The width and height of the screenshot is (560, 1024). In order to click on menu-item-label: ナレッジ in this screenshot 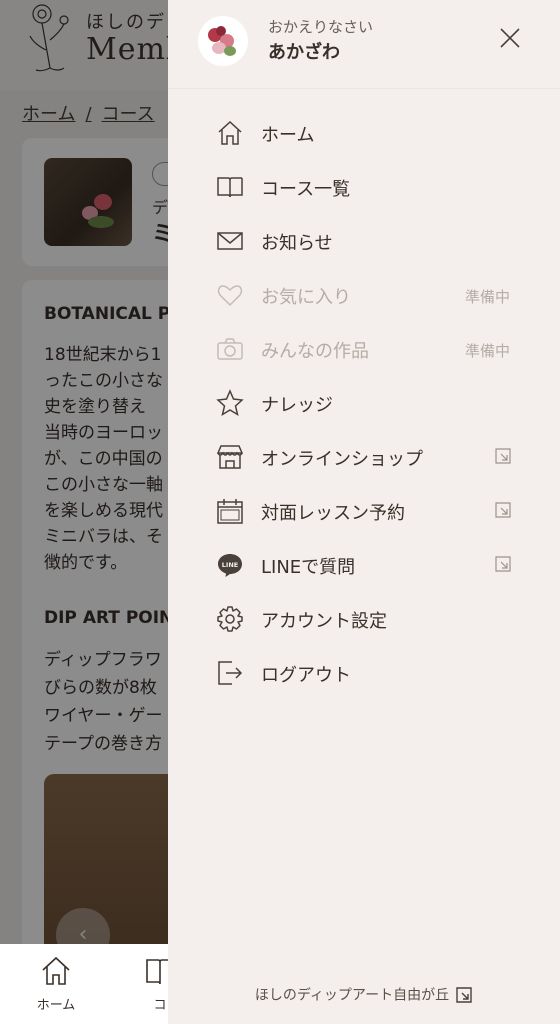, I will do `click(297, 405)`.